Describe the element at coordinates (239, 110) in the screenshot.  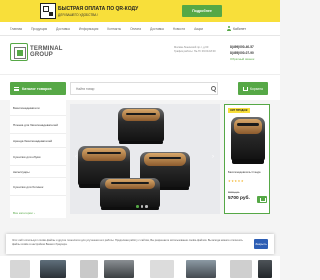
I see `hit-badge: ХИТ ПРОДАЖ` at that location.